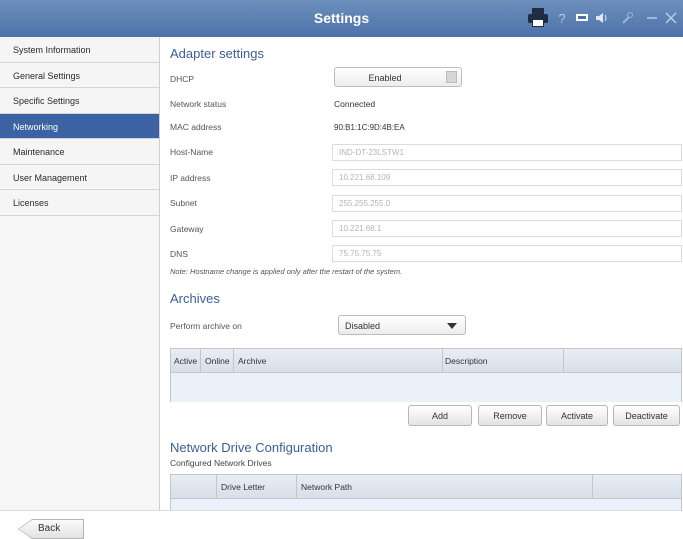 The height and width of the screenshot is (539, 683). I want to click on host-name-label: Host-Name, so click(191, 152).